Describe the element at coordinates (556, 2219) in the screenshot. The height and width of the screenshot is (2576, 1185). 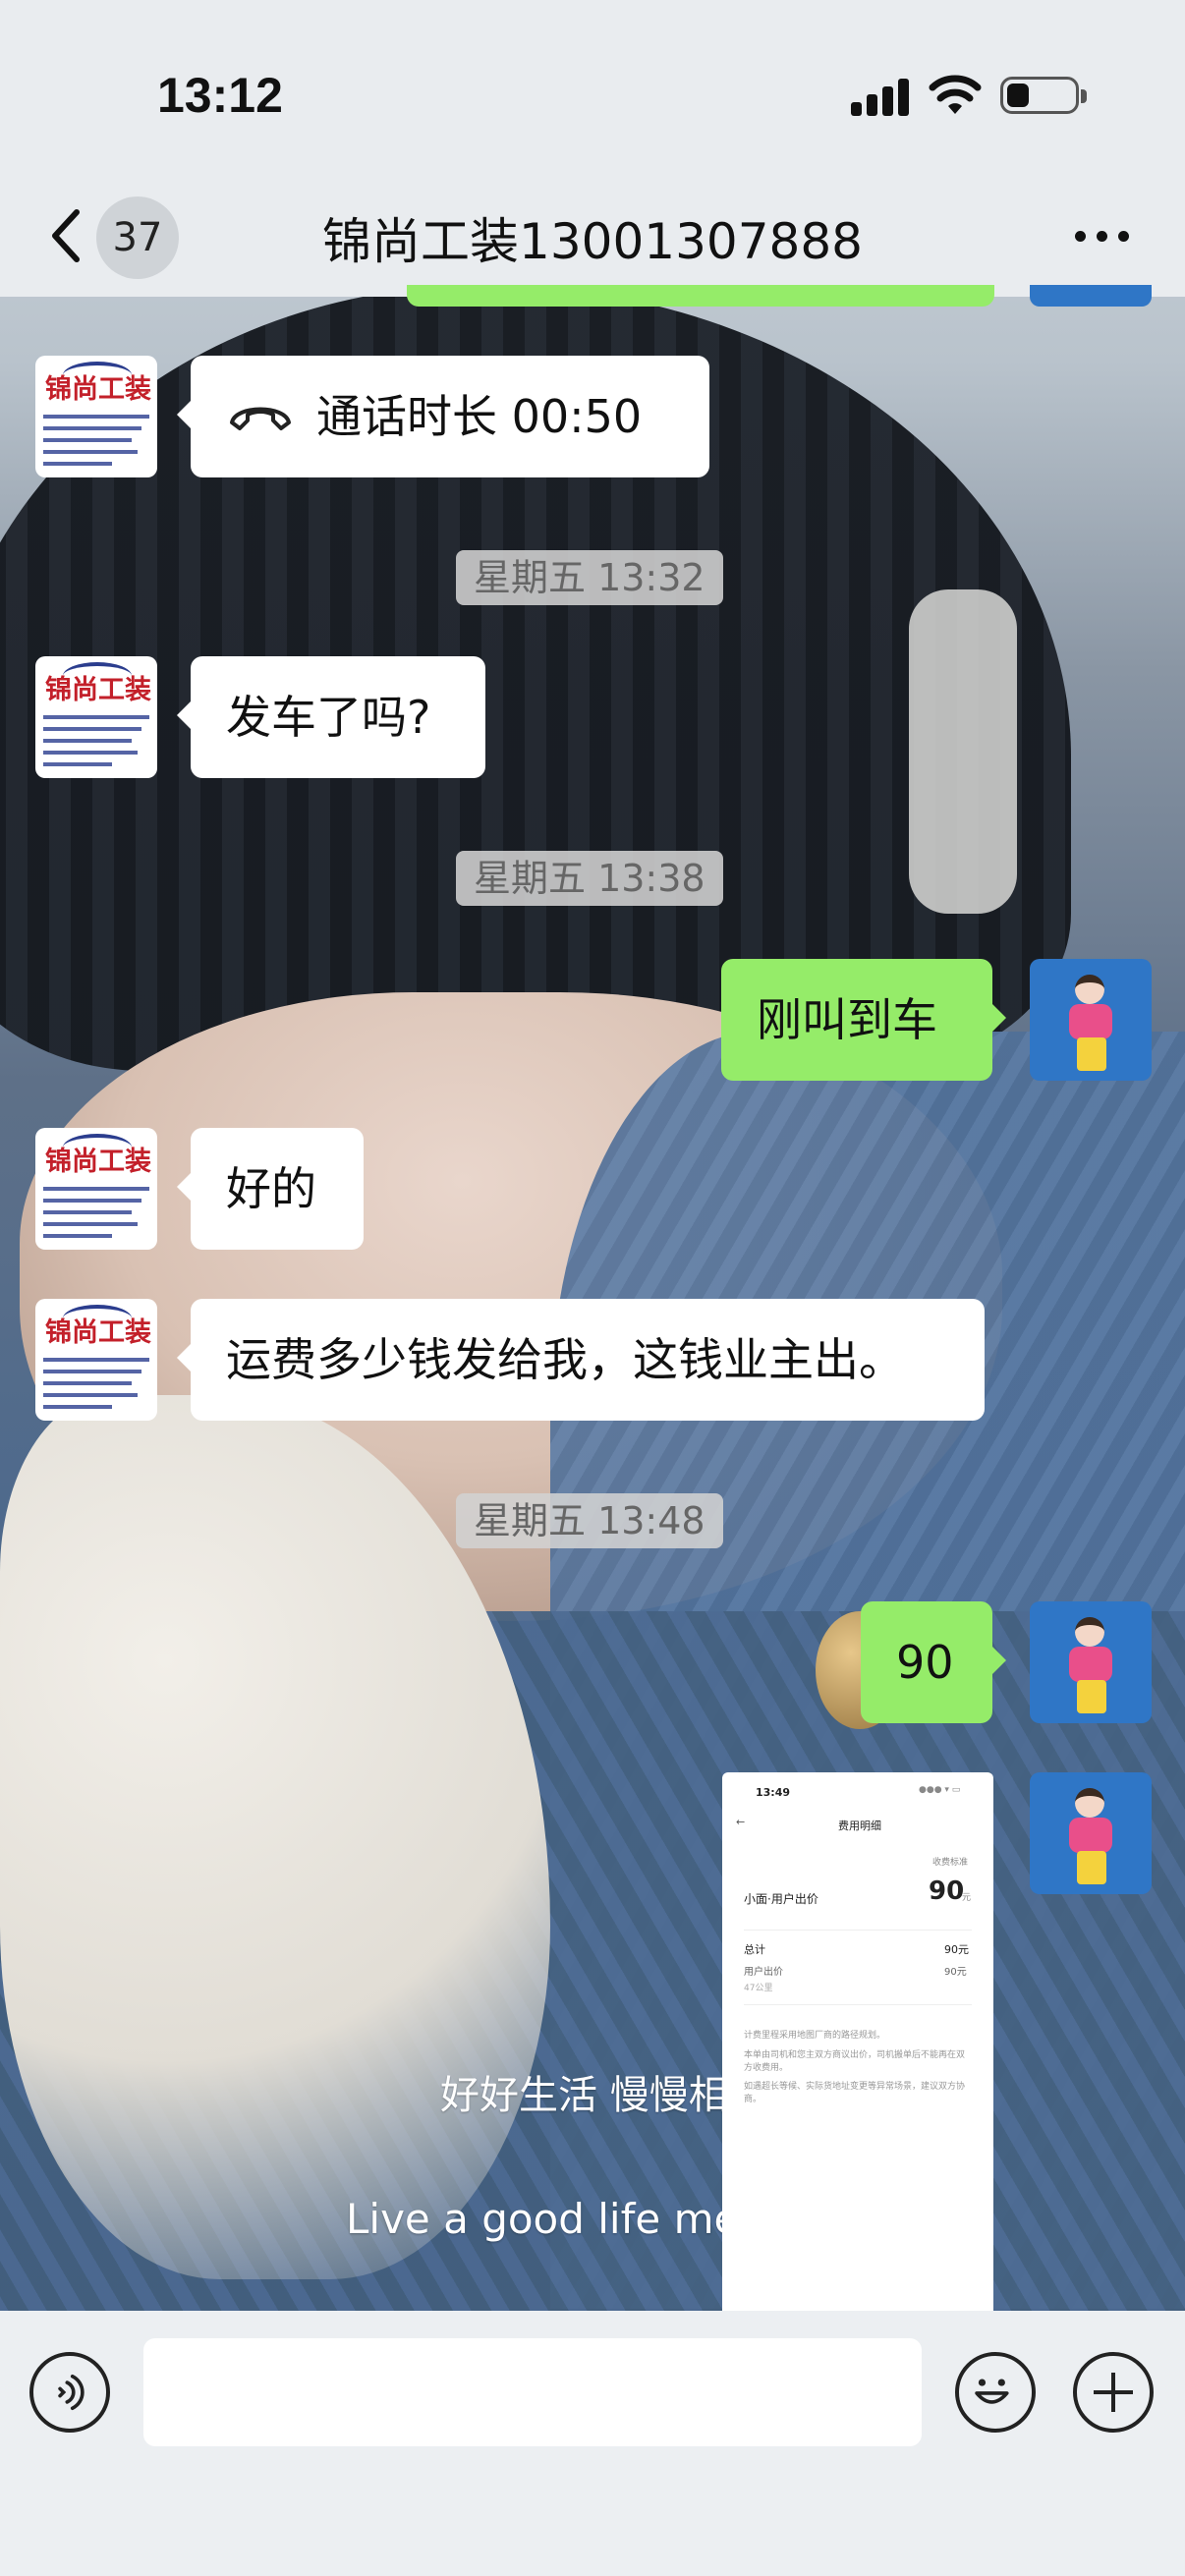
I see `wallpaper-caption-en: Live a good life mee` at that location.